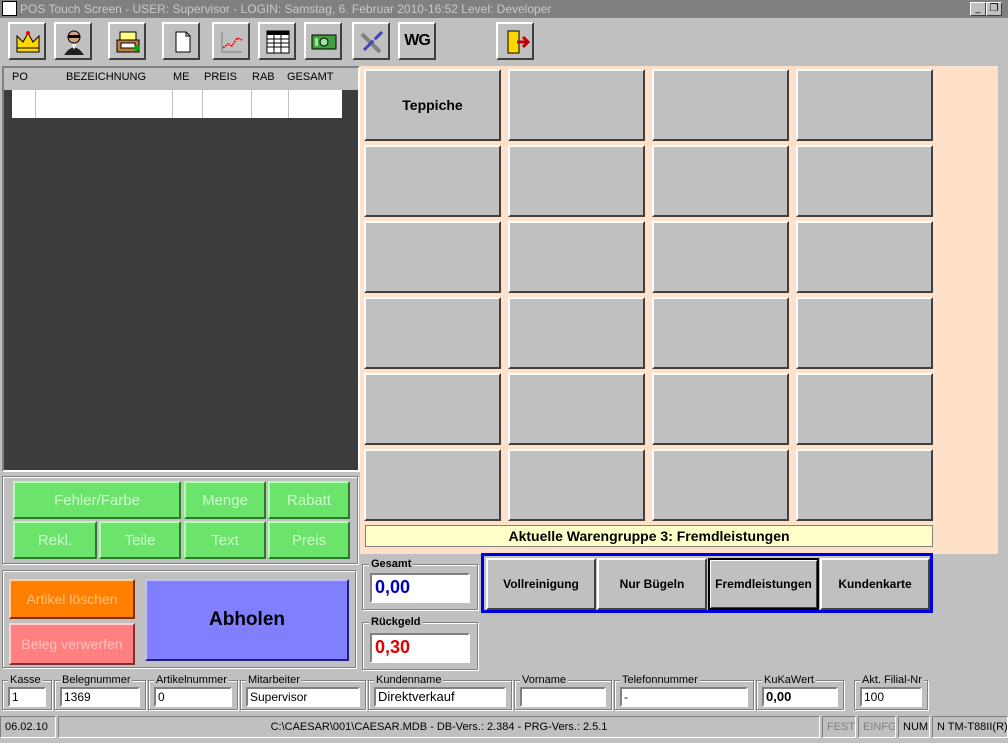  Describe the element at coordinates (72, 599) in the screenshot. I see `artikel-loeschen-button: Artikel löschen` at that location.